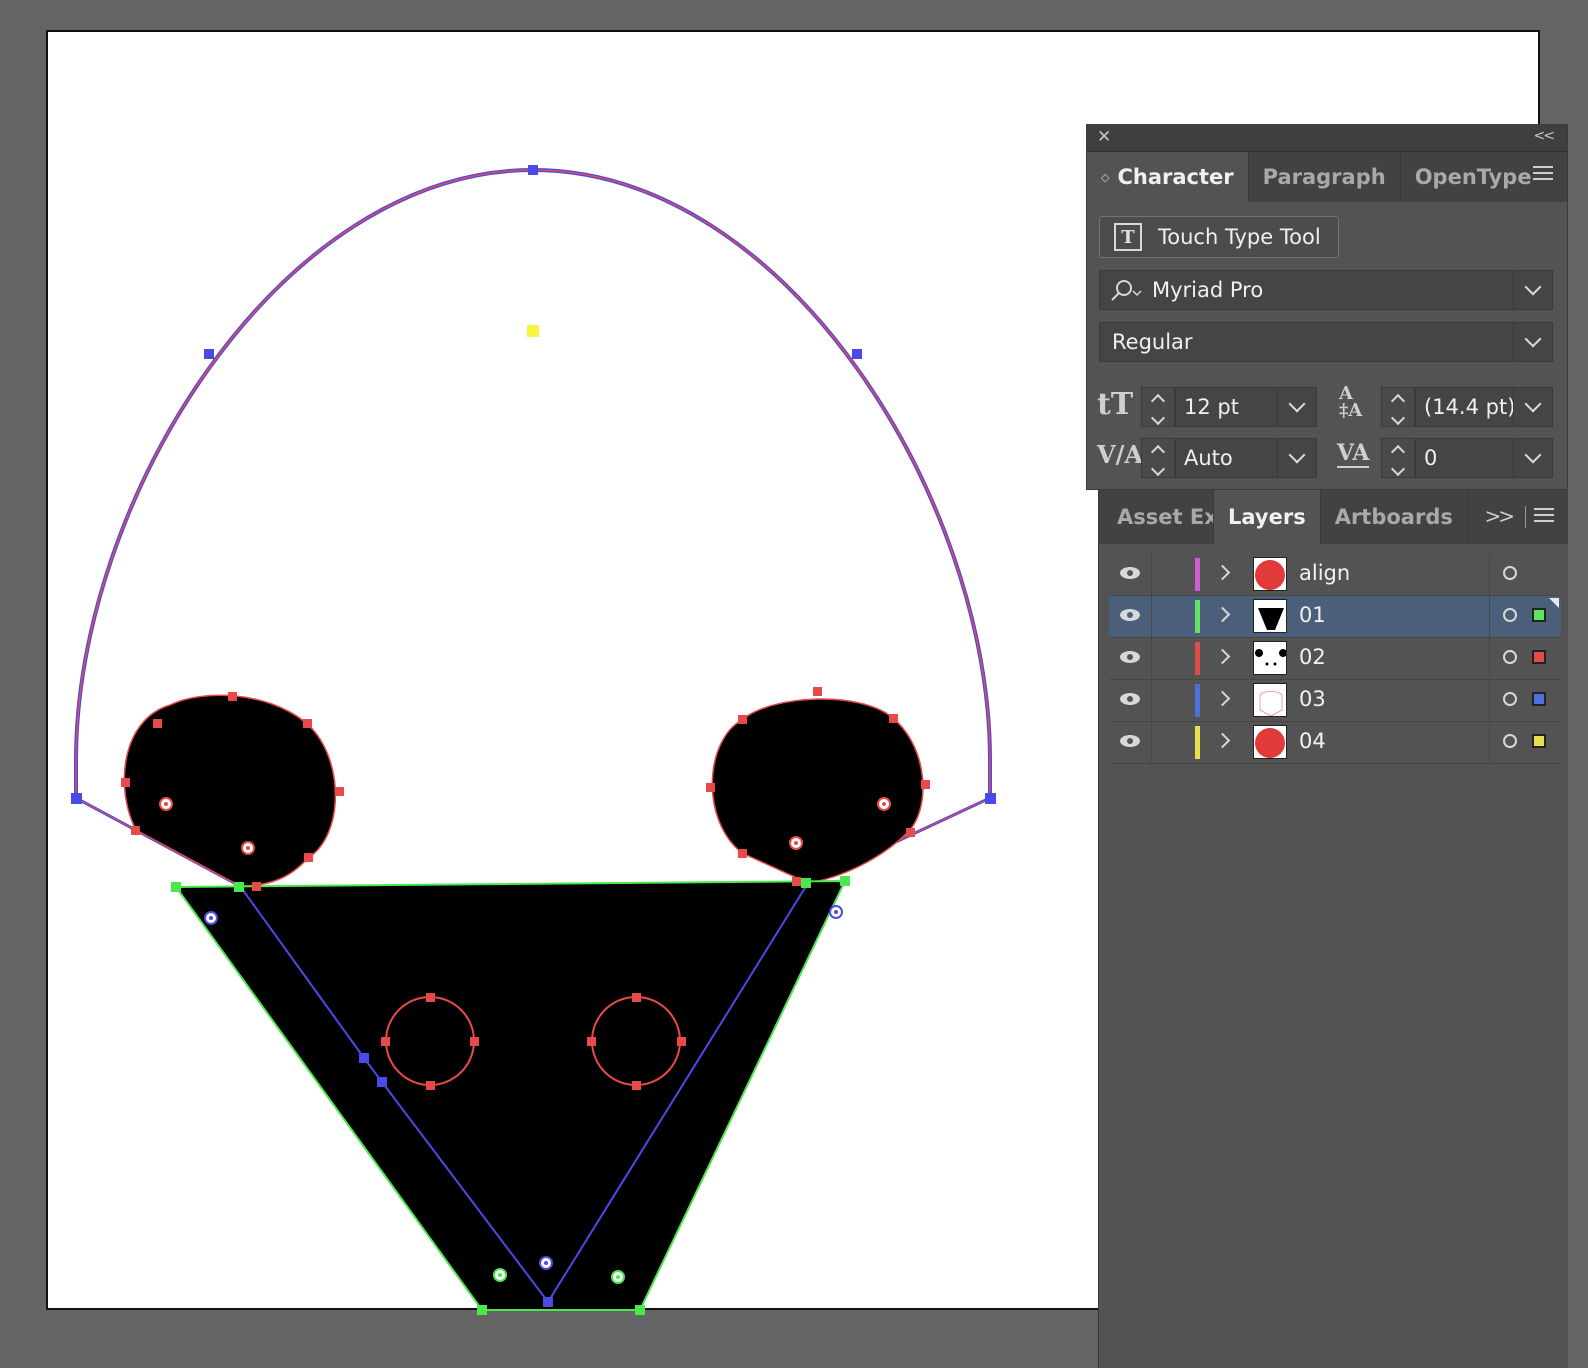 Image resolution: width=1588 pixels, height=1368 pixels. Describe the element at coordinates (1324, 573) in the screenshot. I see `layer-name: align` at that location.